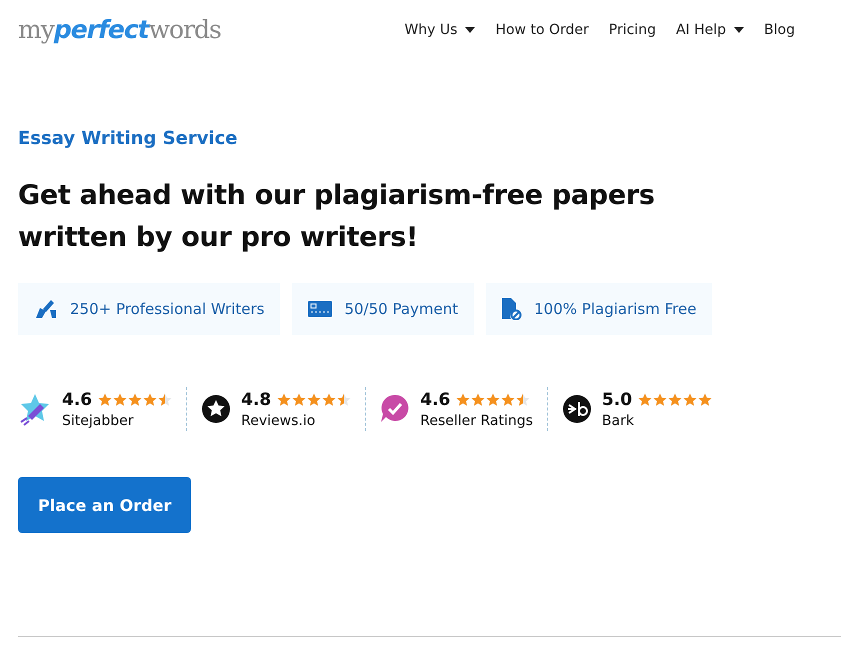 This screenshot has height=653, width=841. I want to click on bark-logo-icon, so click(577, 409).